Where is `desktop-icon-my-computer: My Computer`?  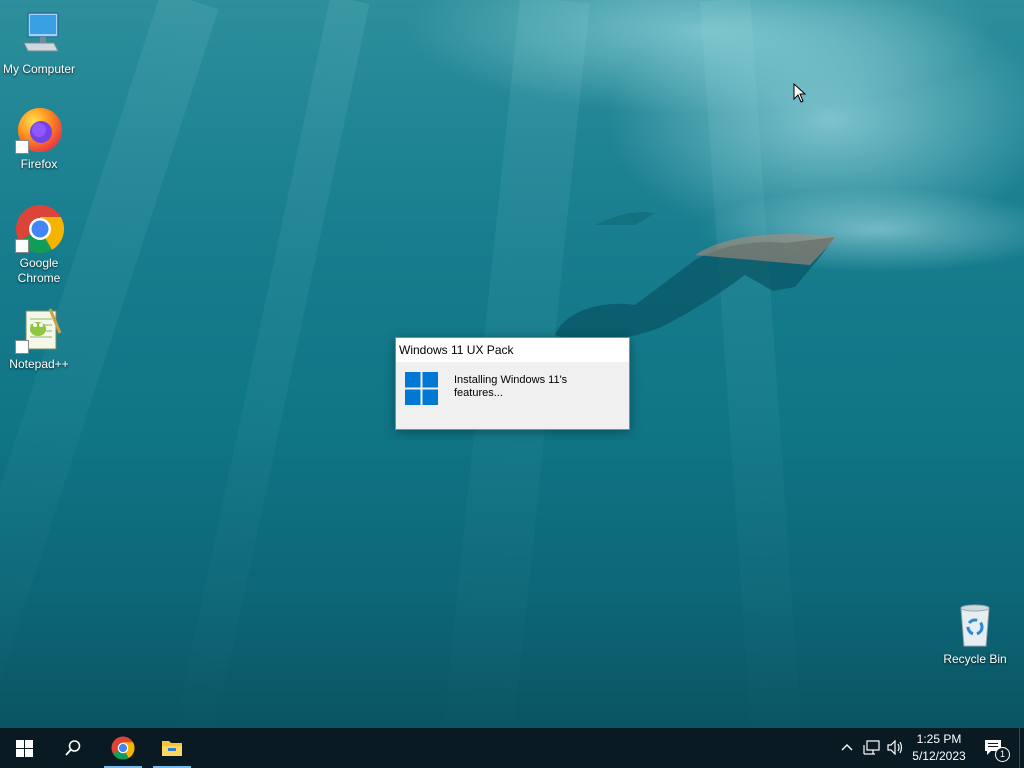 desktop-icon-my-computer: My Computer is located at coordinates (39, 43).